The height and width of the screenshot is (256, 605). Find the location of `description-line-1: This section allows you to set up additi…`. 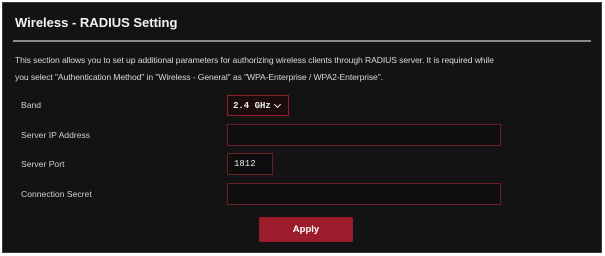

description-line-1: This section allows you to set up additi… is located at coordinates (254, 60).